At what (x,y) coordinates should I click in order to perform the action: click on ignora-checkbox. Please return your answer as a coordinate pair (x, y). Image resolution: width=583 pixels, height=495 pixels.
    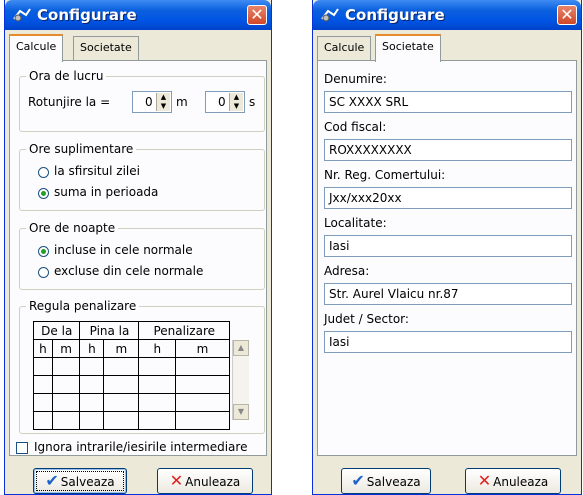
    Looking at the image, I should click on (22, 448).